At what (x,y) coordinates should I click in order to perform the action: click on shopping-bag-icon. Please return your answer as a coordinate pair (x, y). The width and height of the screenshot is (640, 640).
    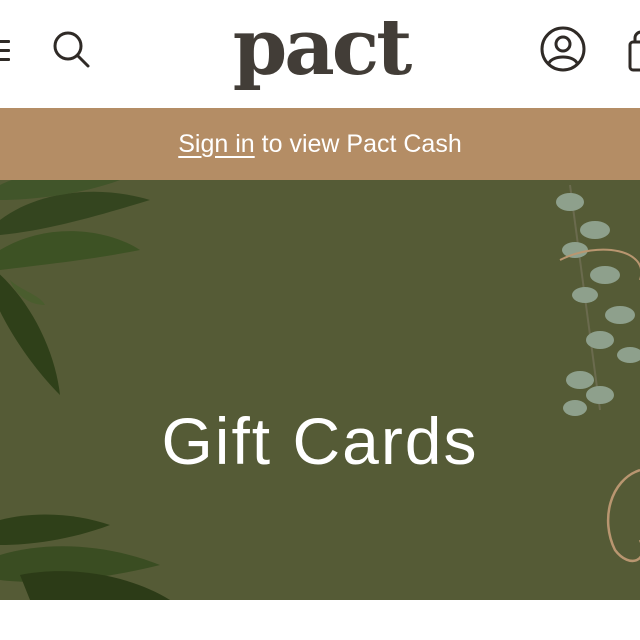
    Looking at the image, I should click on (632, 52).